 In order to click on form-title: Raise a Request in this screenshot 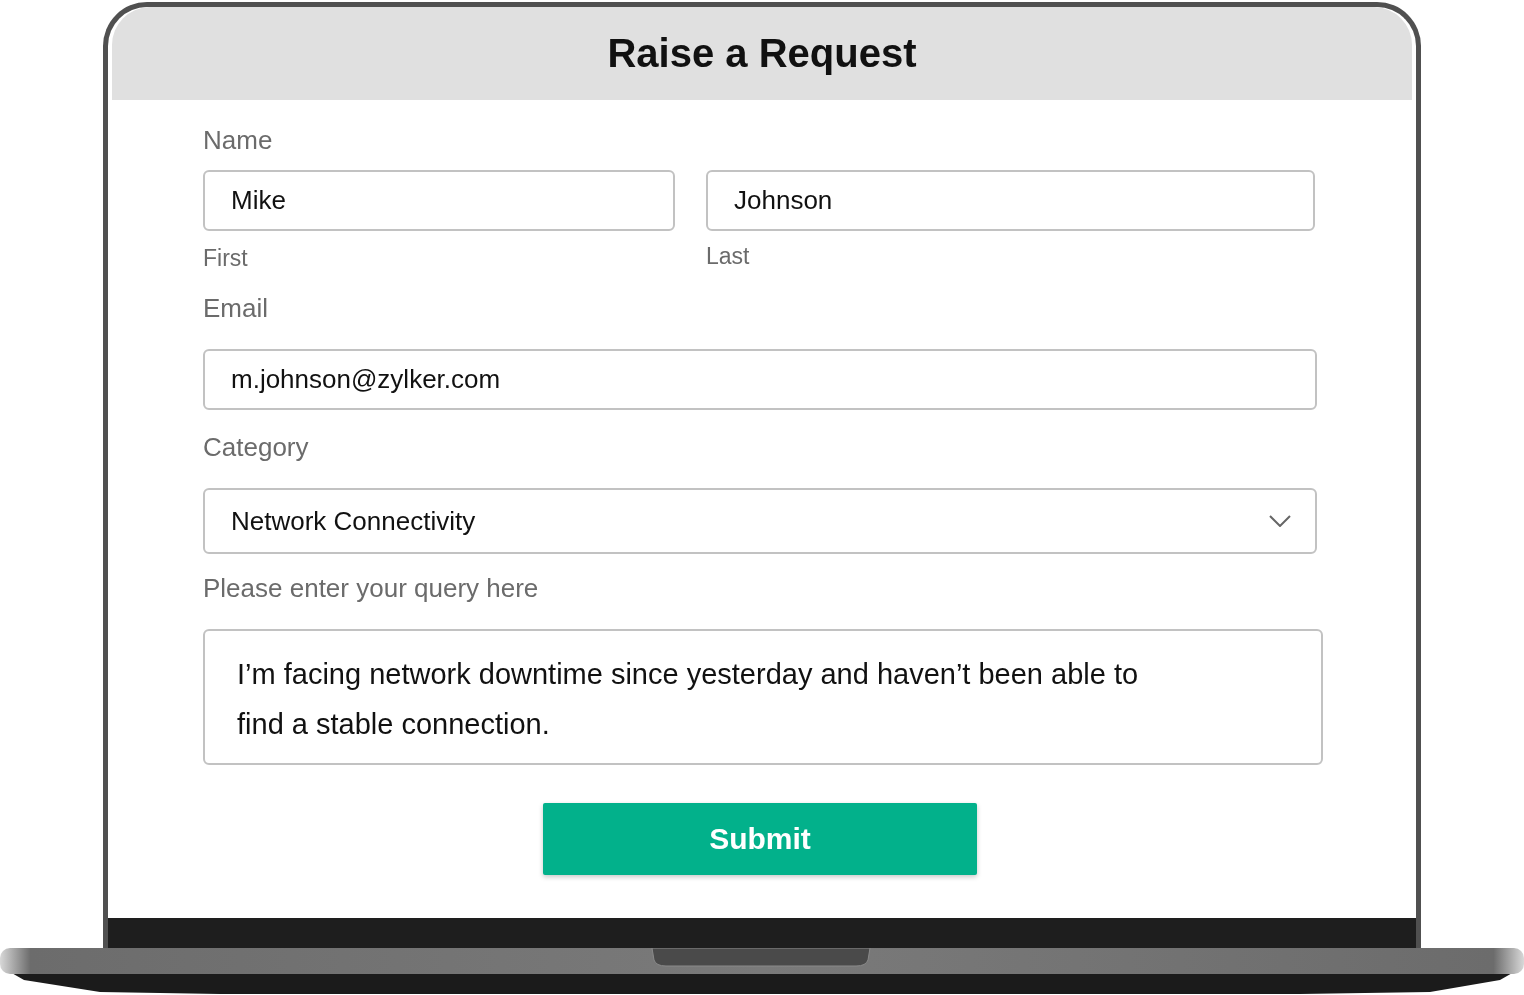, I will do `click(762, 53)`.